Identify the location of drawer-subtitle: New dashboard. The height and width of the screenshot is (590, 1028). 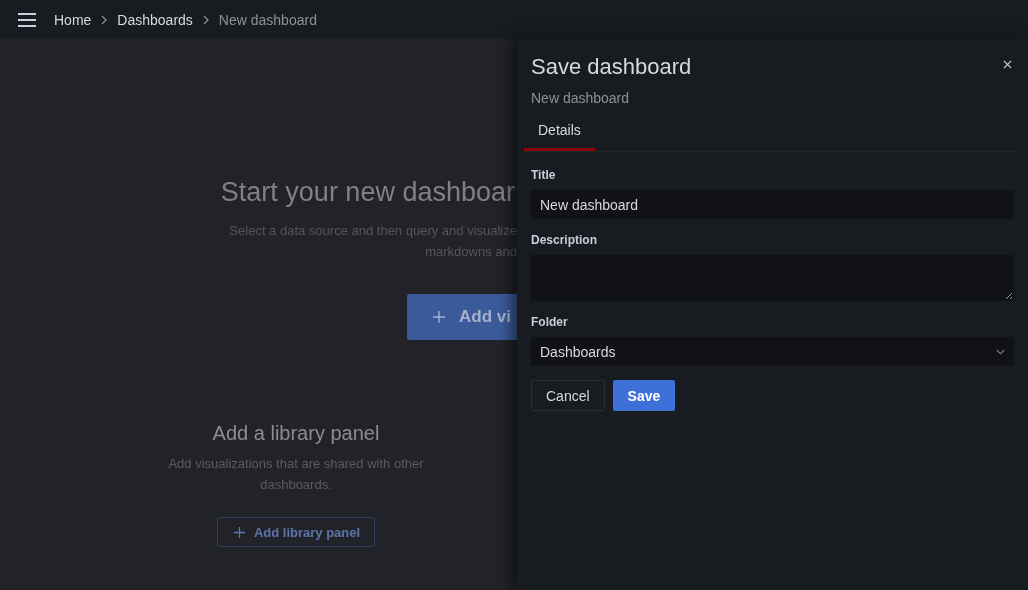
(581, 98).